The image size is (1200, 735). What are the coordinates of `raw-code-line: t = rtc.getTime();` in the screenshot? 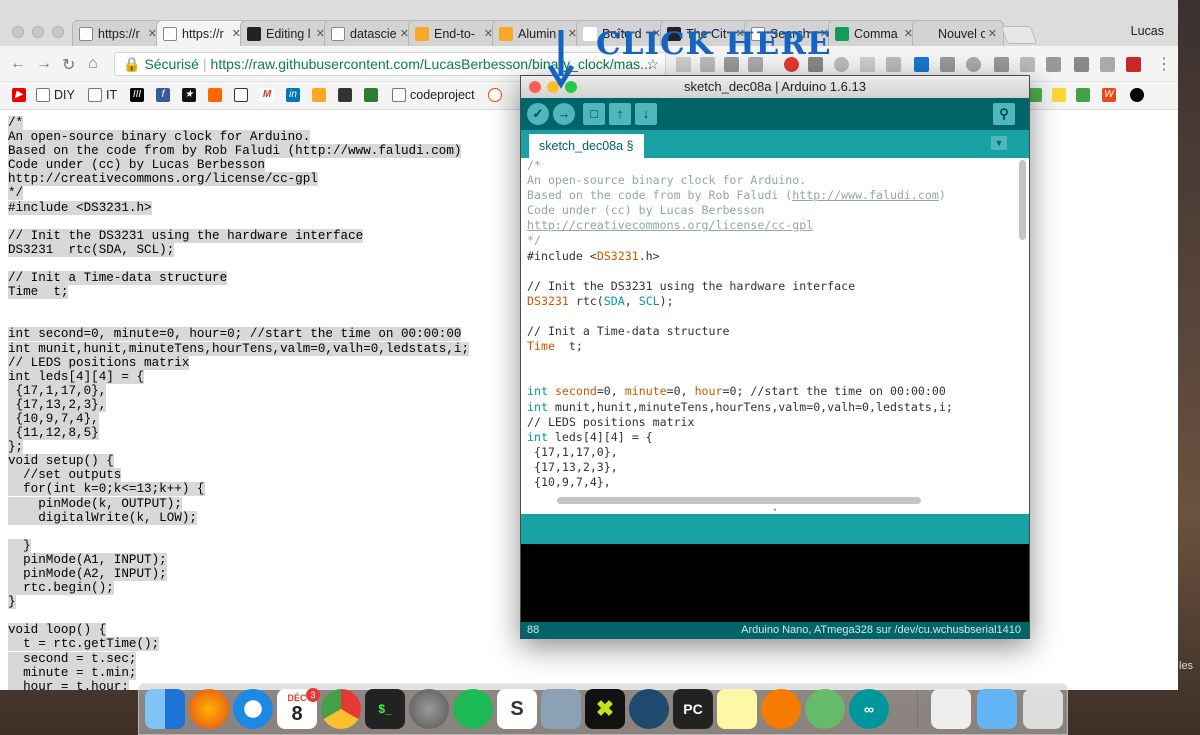 It's located at (593, 644).